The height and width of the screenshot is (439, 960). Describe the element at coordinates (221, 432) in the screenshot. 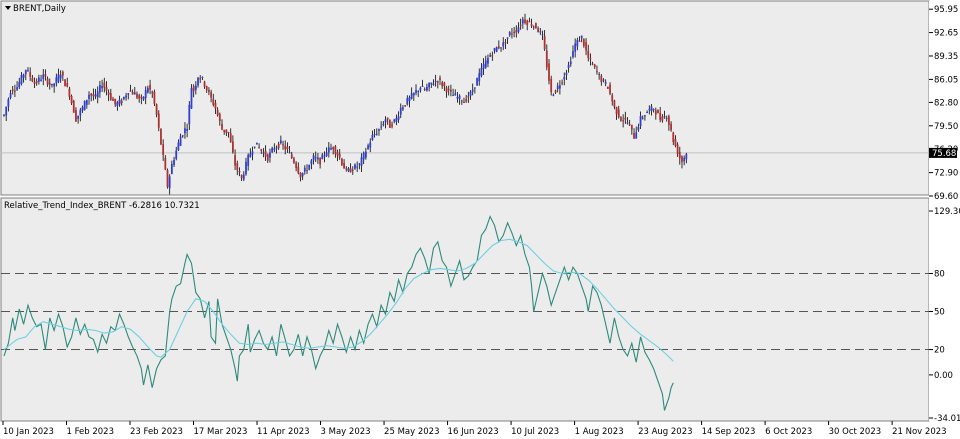

I see `time-axis-label: 17 Mar 2023` at that location.